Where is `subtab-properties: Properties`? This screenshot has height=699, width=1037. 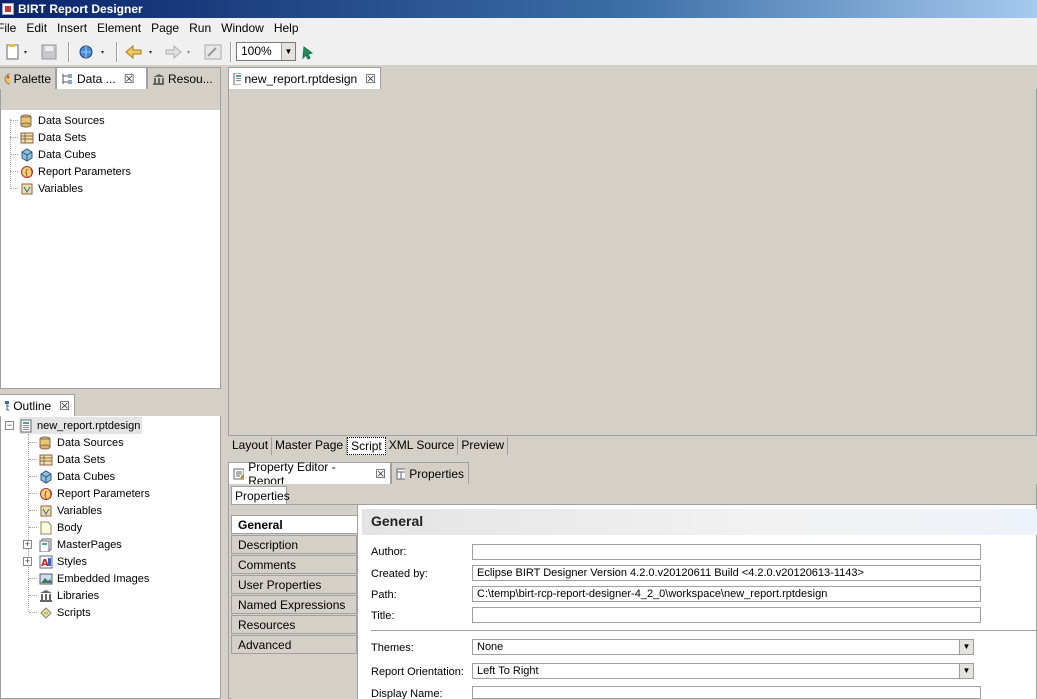
subtab-properties: Properties is located at coordinates (260, 495).